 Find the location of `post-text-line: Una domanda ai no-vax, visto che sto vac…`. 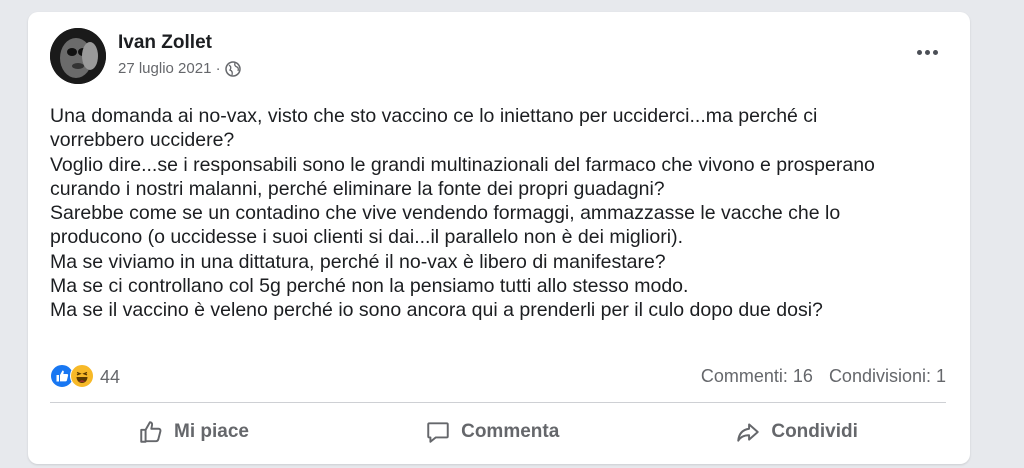

post-text-line: Una domanda ai no-vax, visto che sto vac… is located at coordinates (434, 116).